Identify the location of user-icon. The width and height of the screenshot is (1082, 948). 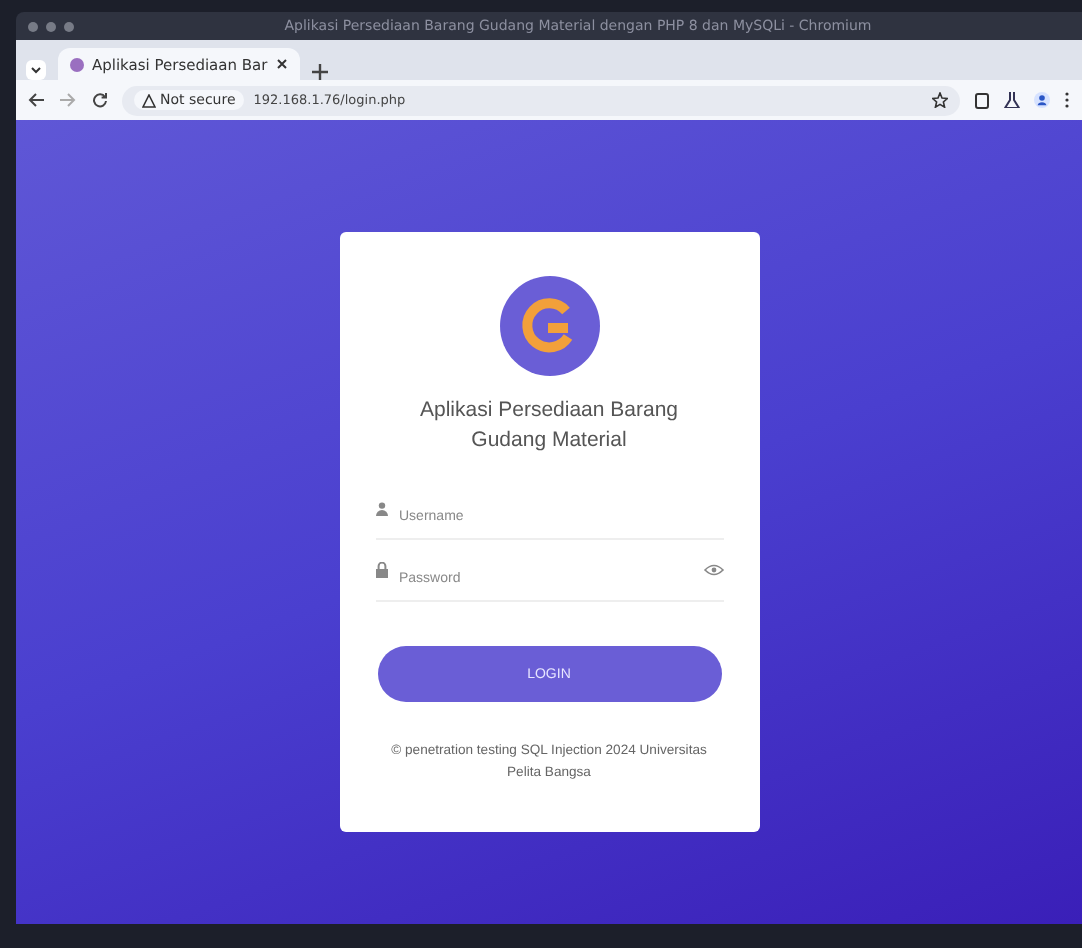
(381, 508).